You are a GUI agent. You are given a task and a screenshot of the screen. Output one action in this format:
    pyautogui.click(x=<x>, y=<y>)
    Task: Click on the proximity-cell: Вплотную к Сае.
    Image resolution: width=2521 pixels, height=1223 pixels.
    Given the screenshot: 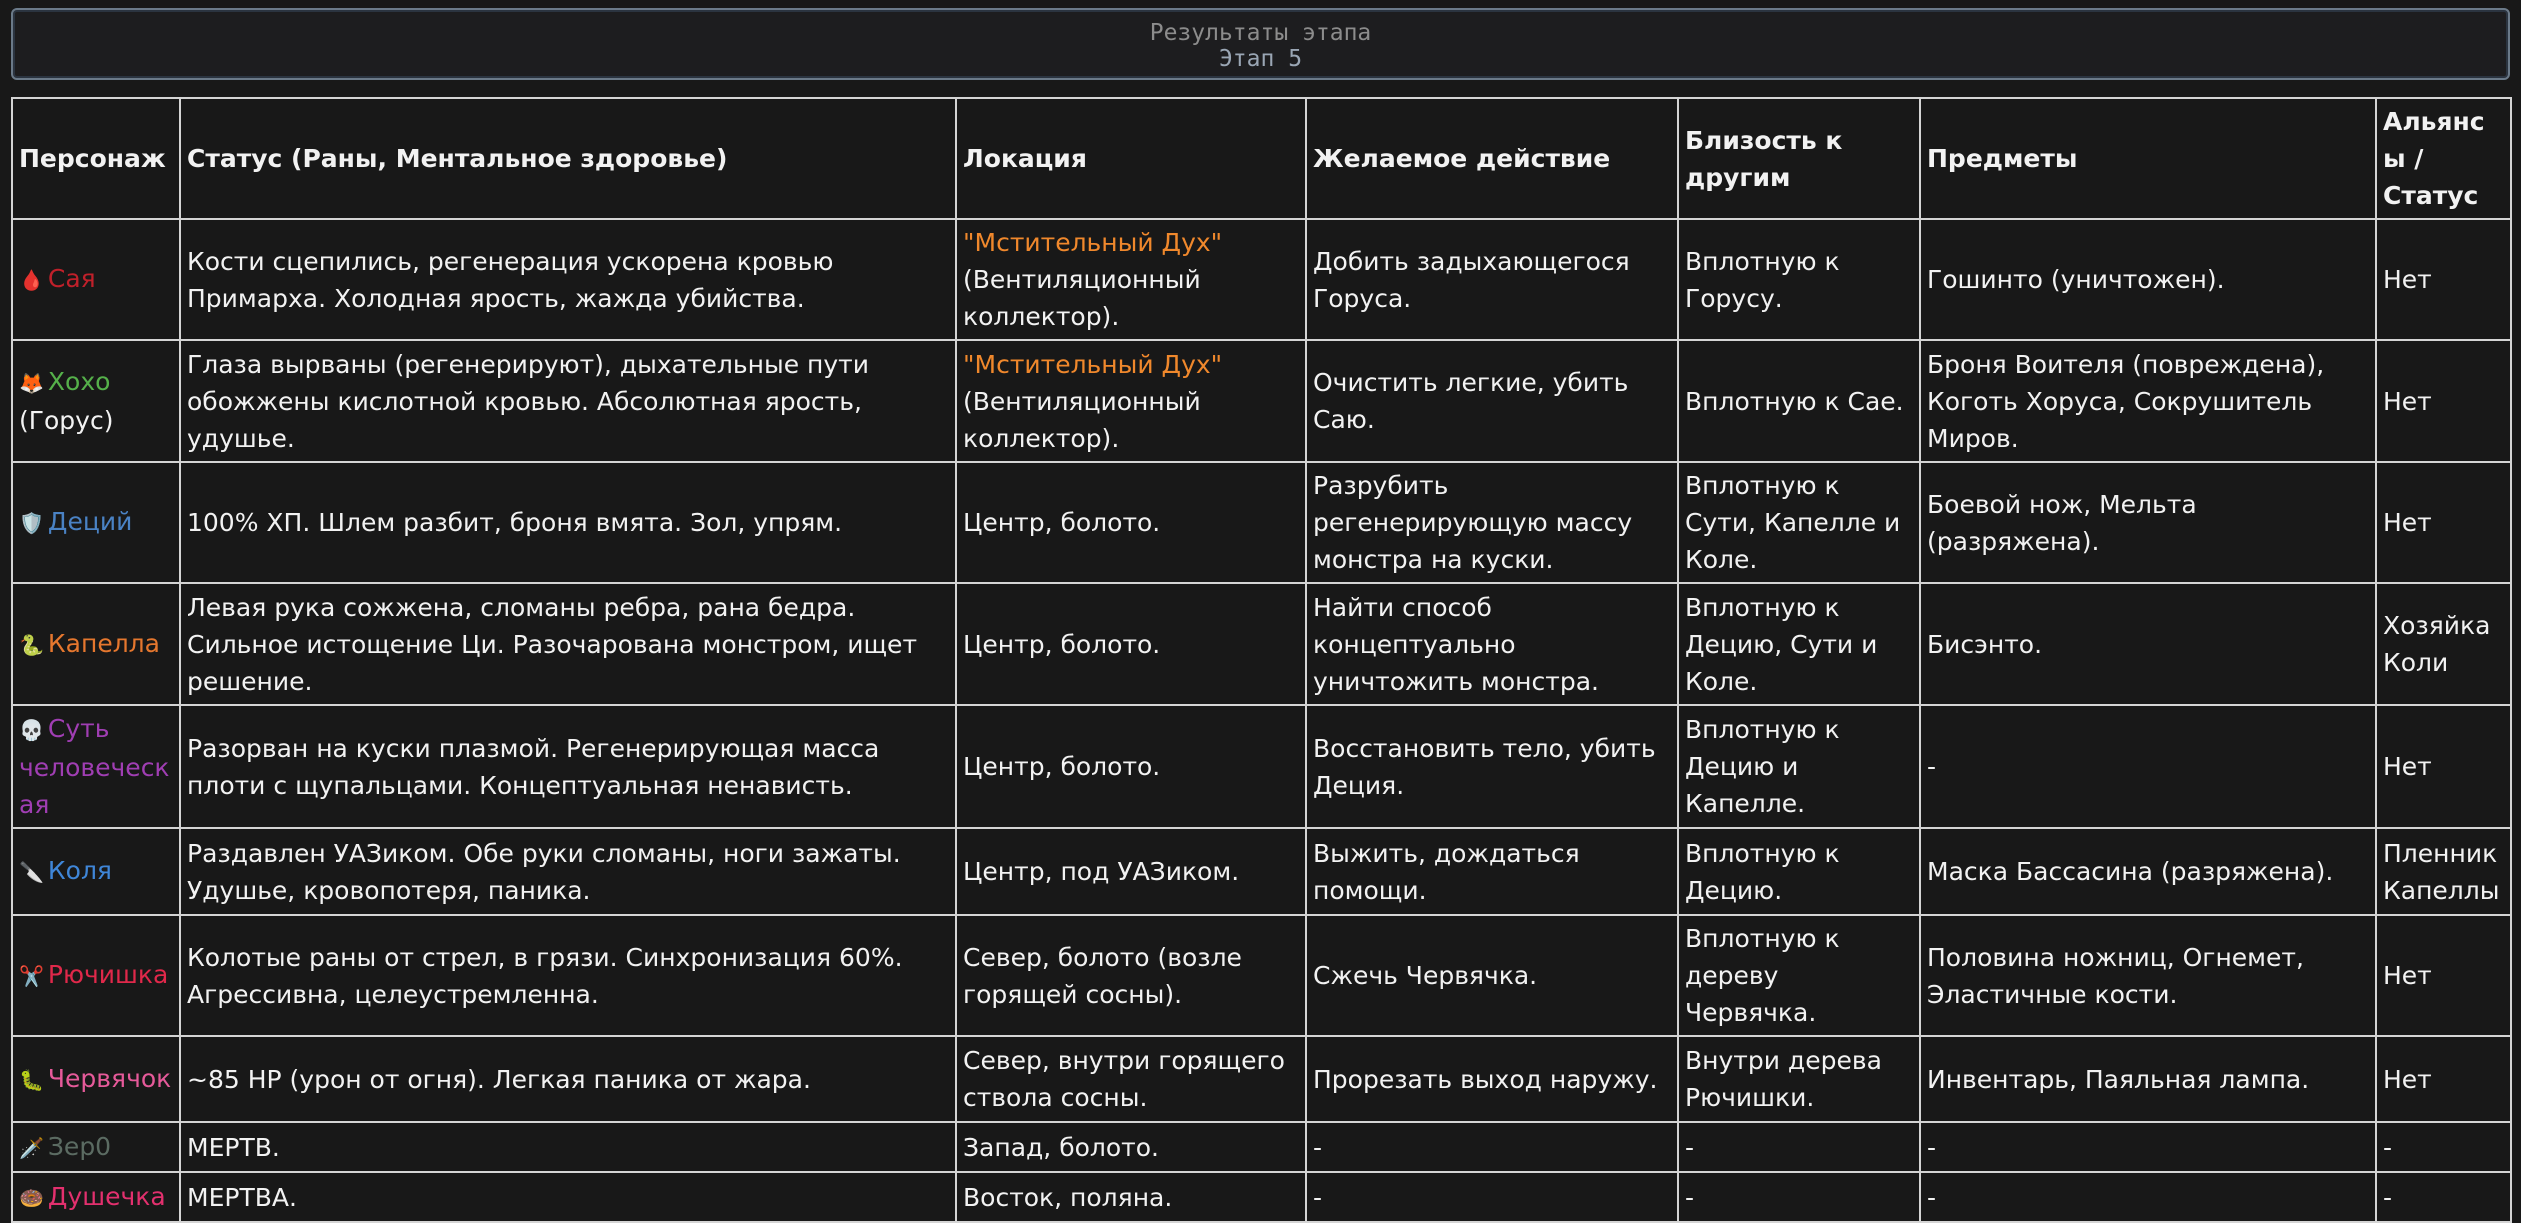 What is the action you would take?
    pyautogui.click(x=1799, y=401)
    